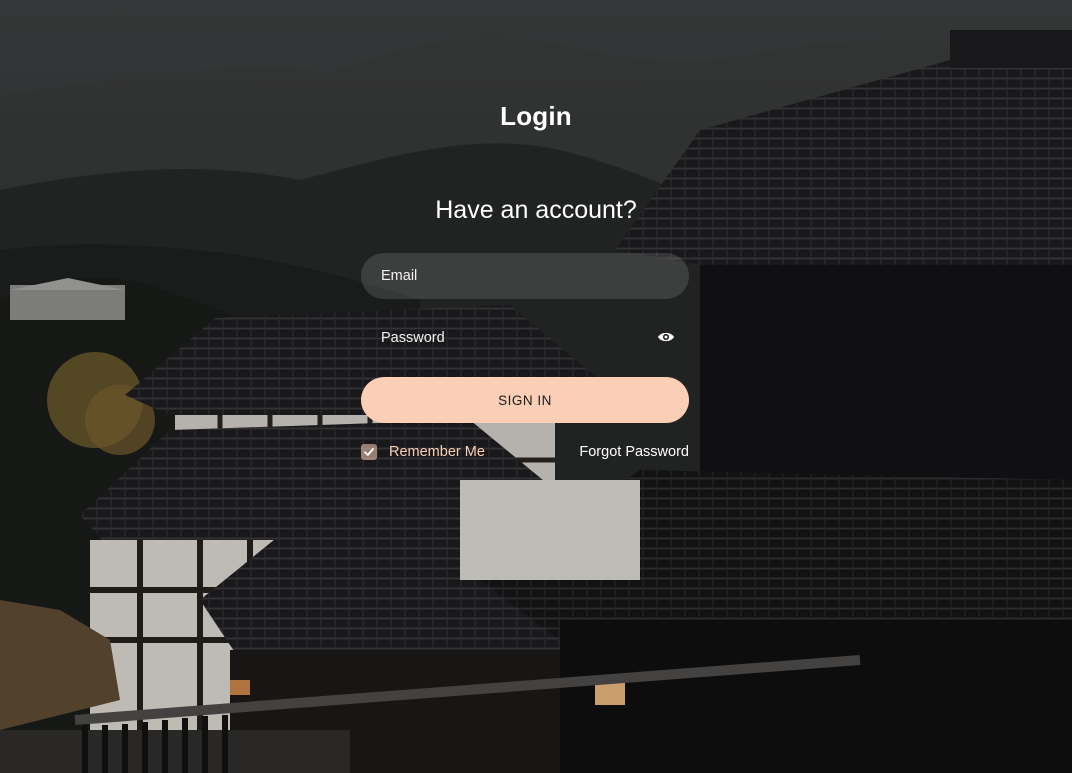  I want to click on check-icon, so click(369, 452).